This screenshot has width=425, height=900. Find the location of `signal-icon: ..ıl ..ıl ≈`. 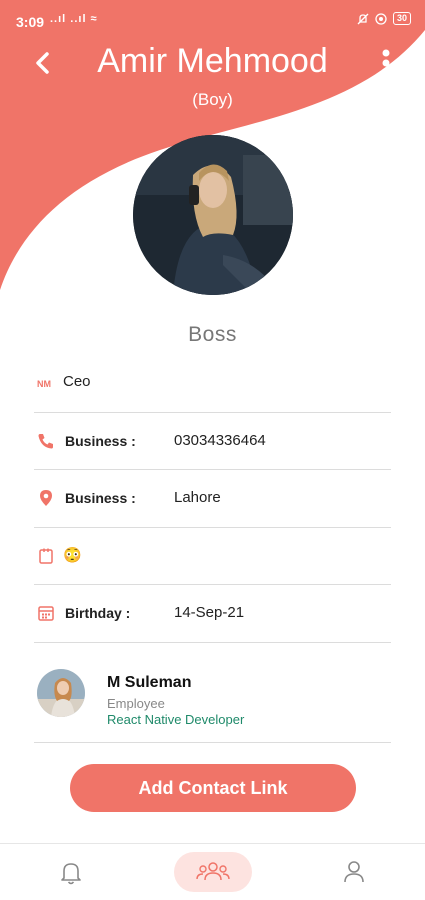

signal-icon: ..ıl ..ıl ≈ is located at coordinates (74, 19).